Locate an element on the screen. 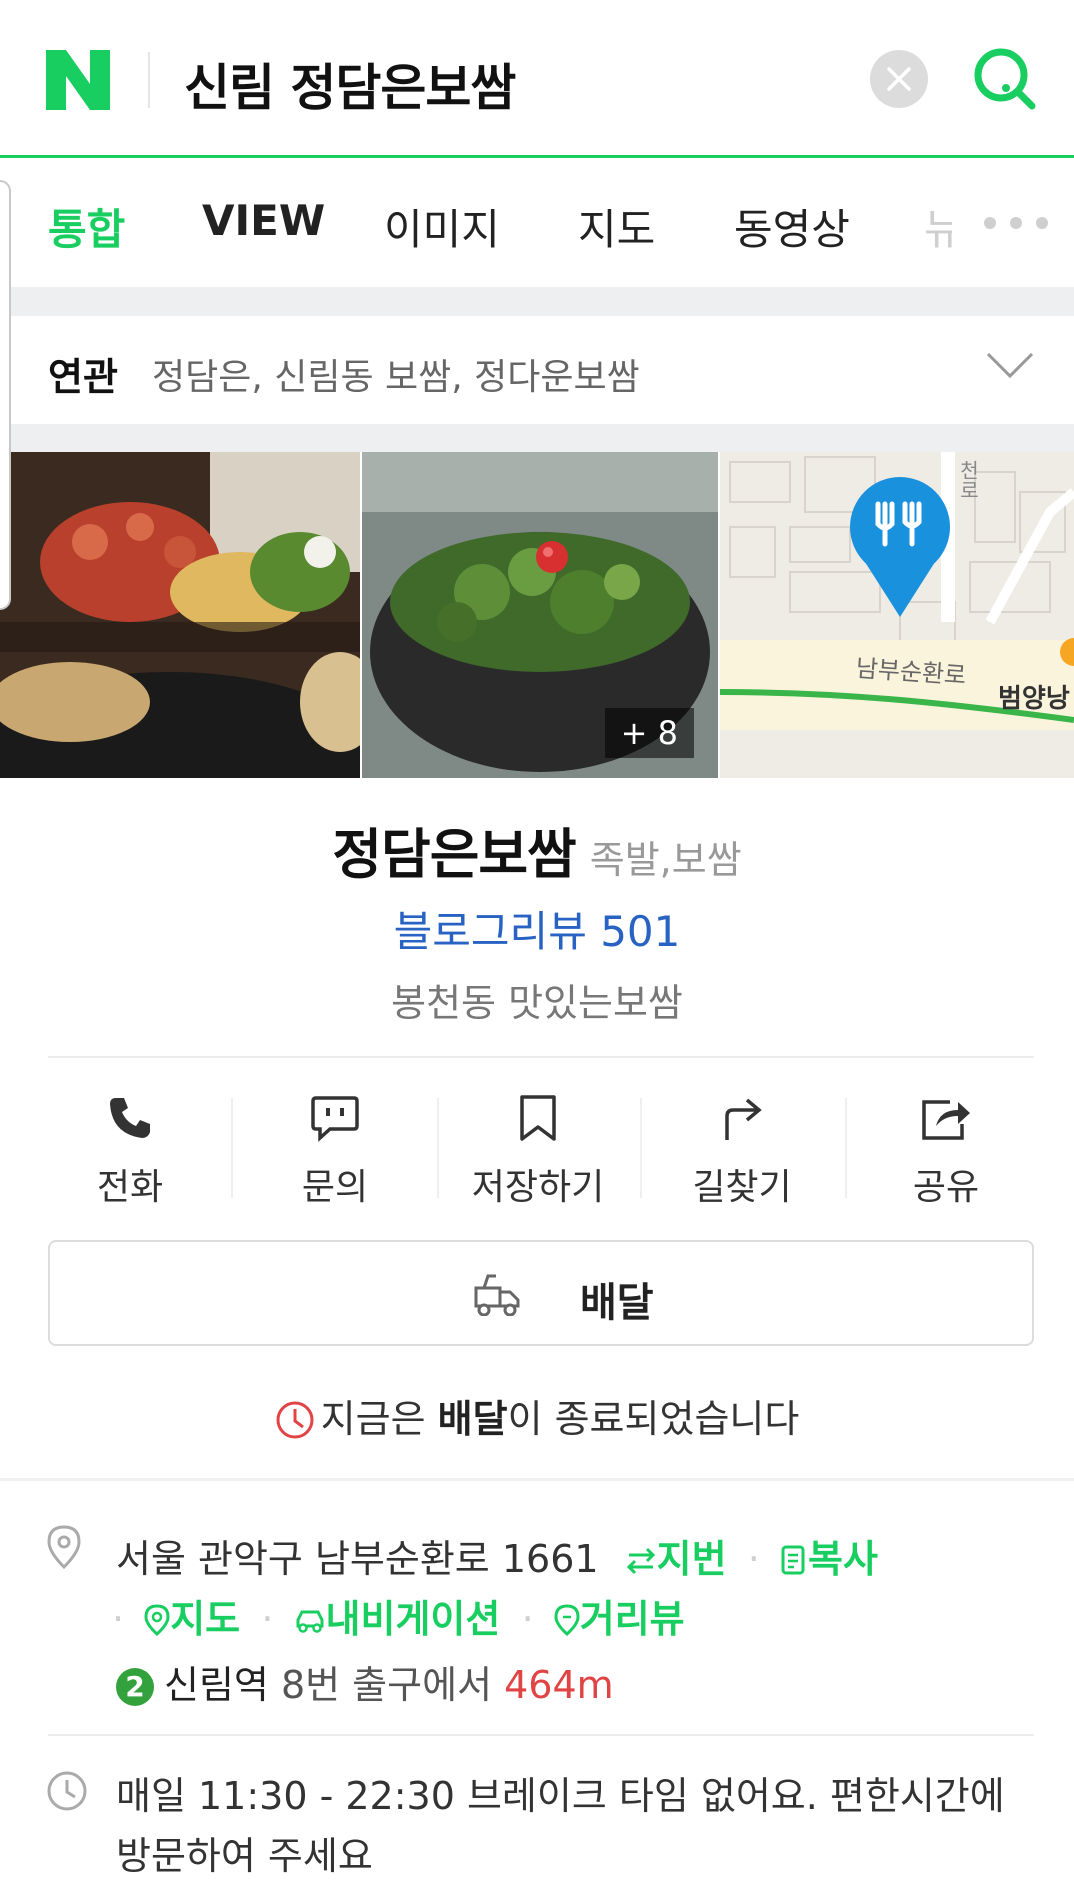 The image size is (1074, 1896). tab-map: 지도 is located at coordinates (616, 226).